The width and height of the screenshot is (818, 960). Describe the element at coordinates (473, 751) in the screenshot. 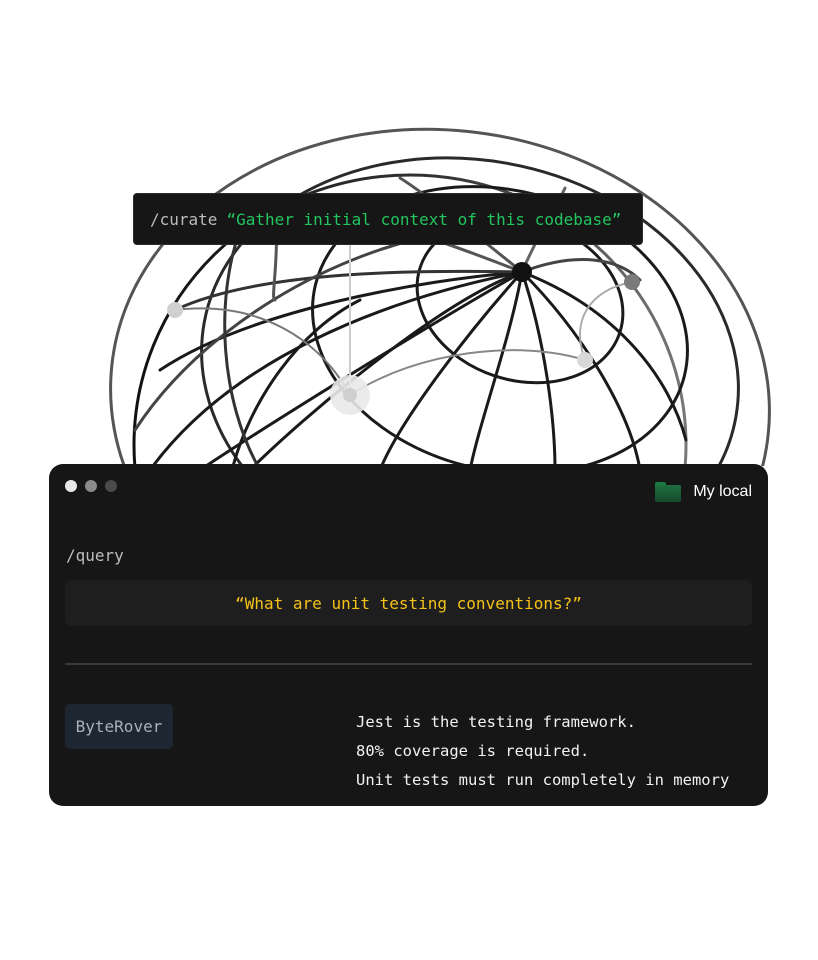

I see `response-line: 80% coverage is required.` at that location.